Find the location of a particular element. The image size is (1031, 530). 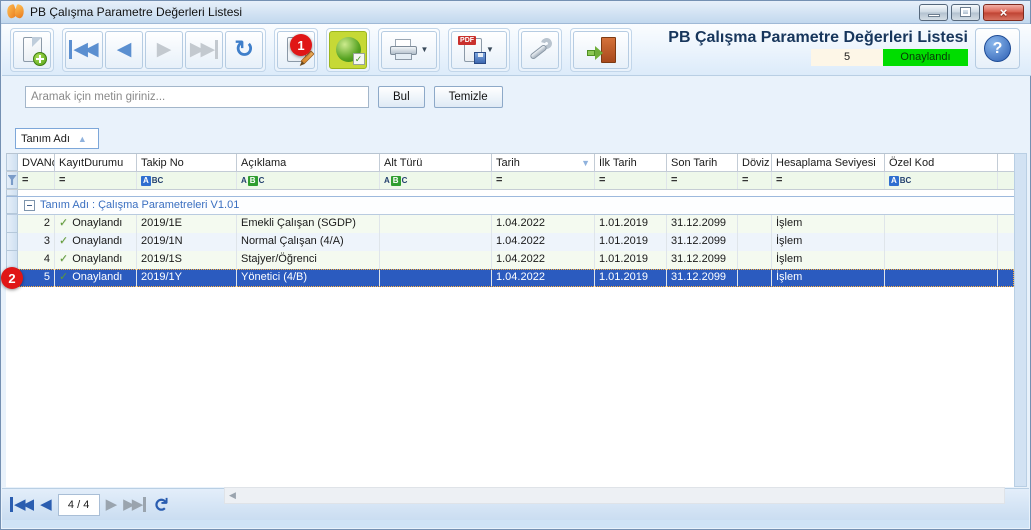

group-row: Tanım Adı : Çalışma Parametreleri V1.01 is located at coordinates (510, 206).